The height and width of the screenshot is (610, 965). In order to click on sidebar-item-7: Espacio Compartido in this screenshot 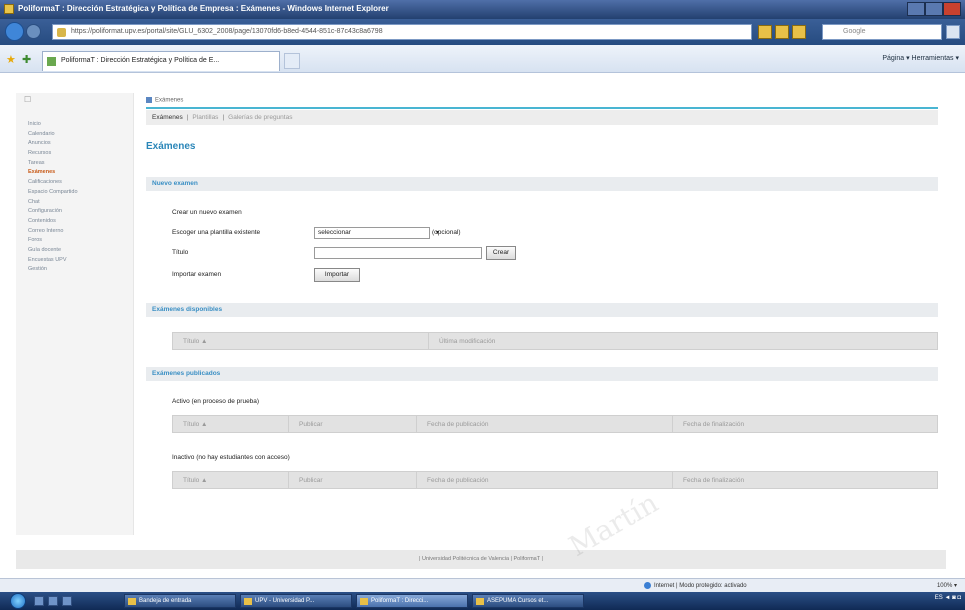, I will do `click(75, 194)`.